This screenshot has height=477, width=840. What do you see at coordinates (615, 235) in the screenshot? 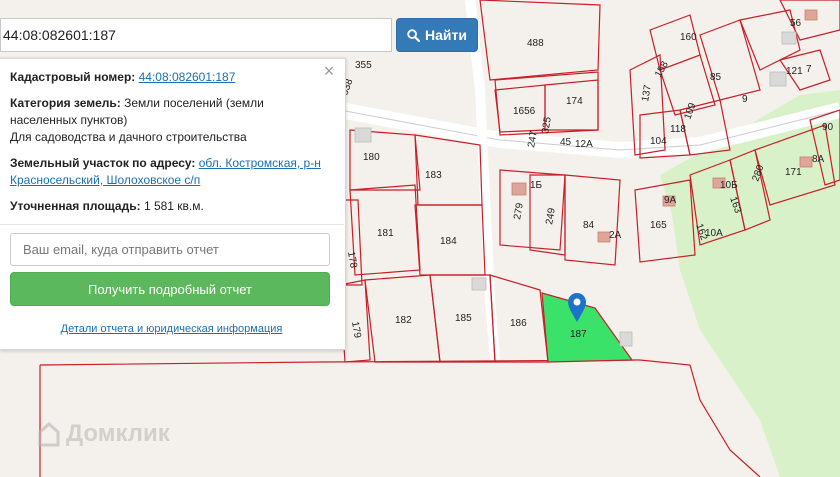
I see `plot-label: 2А` at bounding box center [615, 235].